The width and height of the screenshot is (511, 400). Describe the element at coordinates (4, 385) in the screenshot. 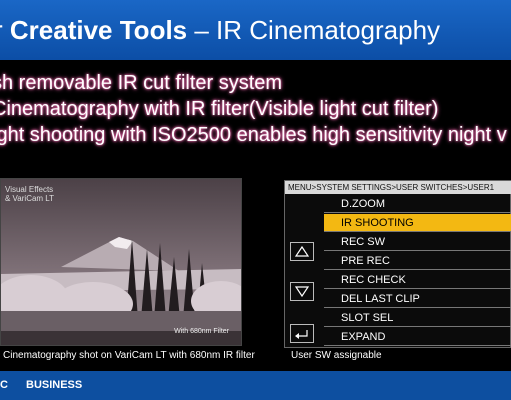

I see `brand-logo-fragment: C` at that location.